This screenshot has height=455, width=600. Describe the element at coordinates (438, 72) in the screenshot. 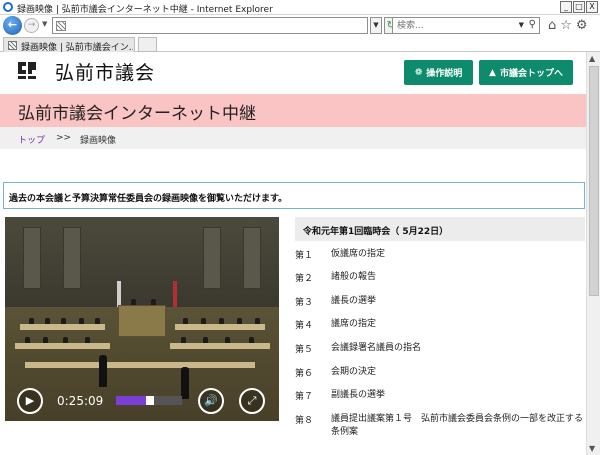

I see `help-button: ❁ 操作説明` at that location.